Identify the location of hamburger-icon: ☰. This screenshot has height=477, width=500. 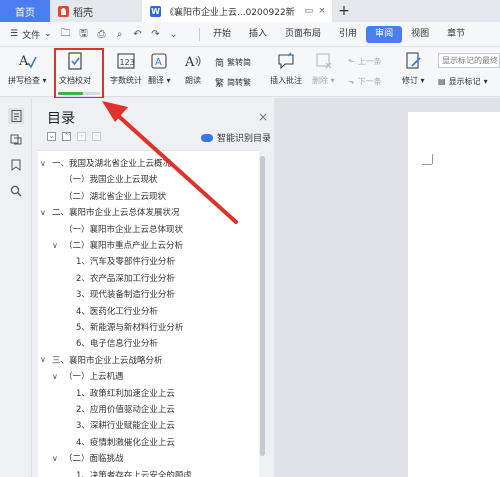
(14, 34).